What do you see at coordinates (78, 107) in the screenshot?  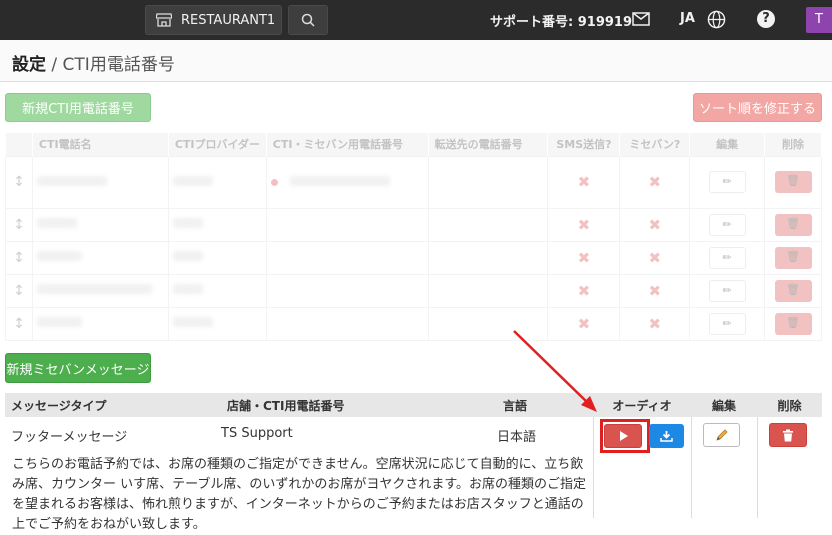 I see `new-cti-number-button: 新規CTI用電話番号` at bounding box center [78, 107].